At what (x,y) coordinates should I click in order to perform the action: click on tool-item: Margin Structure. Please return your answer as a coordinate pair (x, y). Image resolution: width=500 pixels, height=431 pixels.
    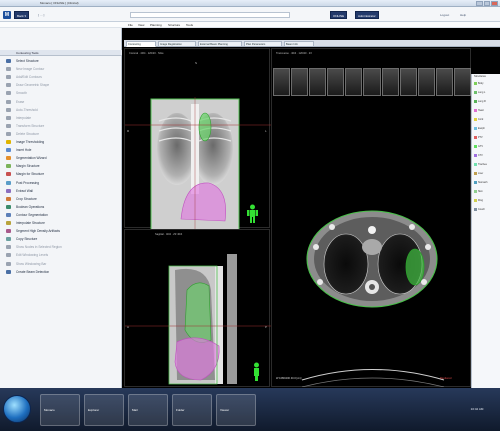
    Looking at the image, I should click on (61, 166).